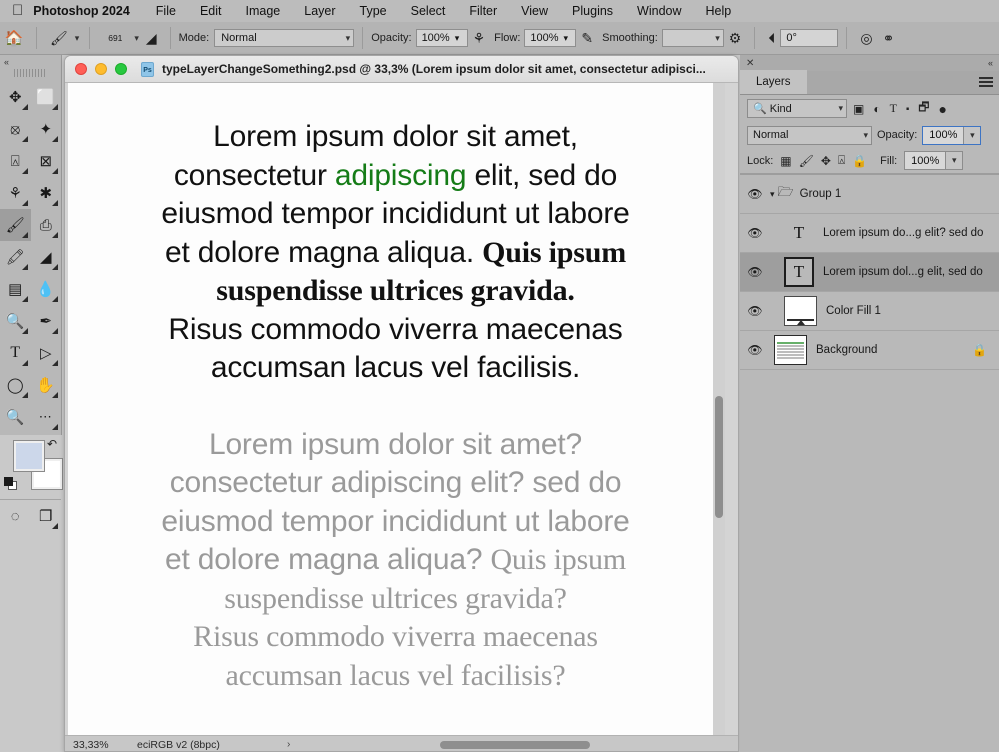 Image resolution: width=999 pixels, height=752 pixels. I want to click on symmetry-target-icon: ◎, so click(866, 38).